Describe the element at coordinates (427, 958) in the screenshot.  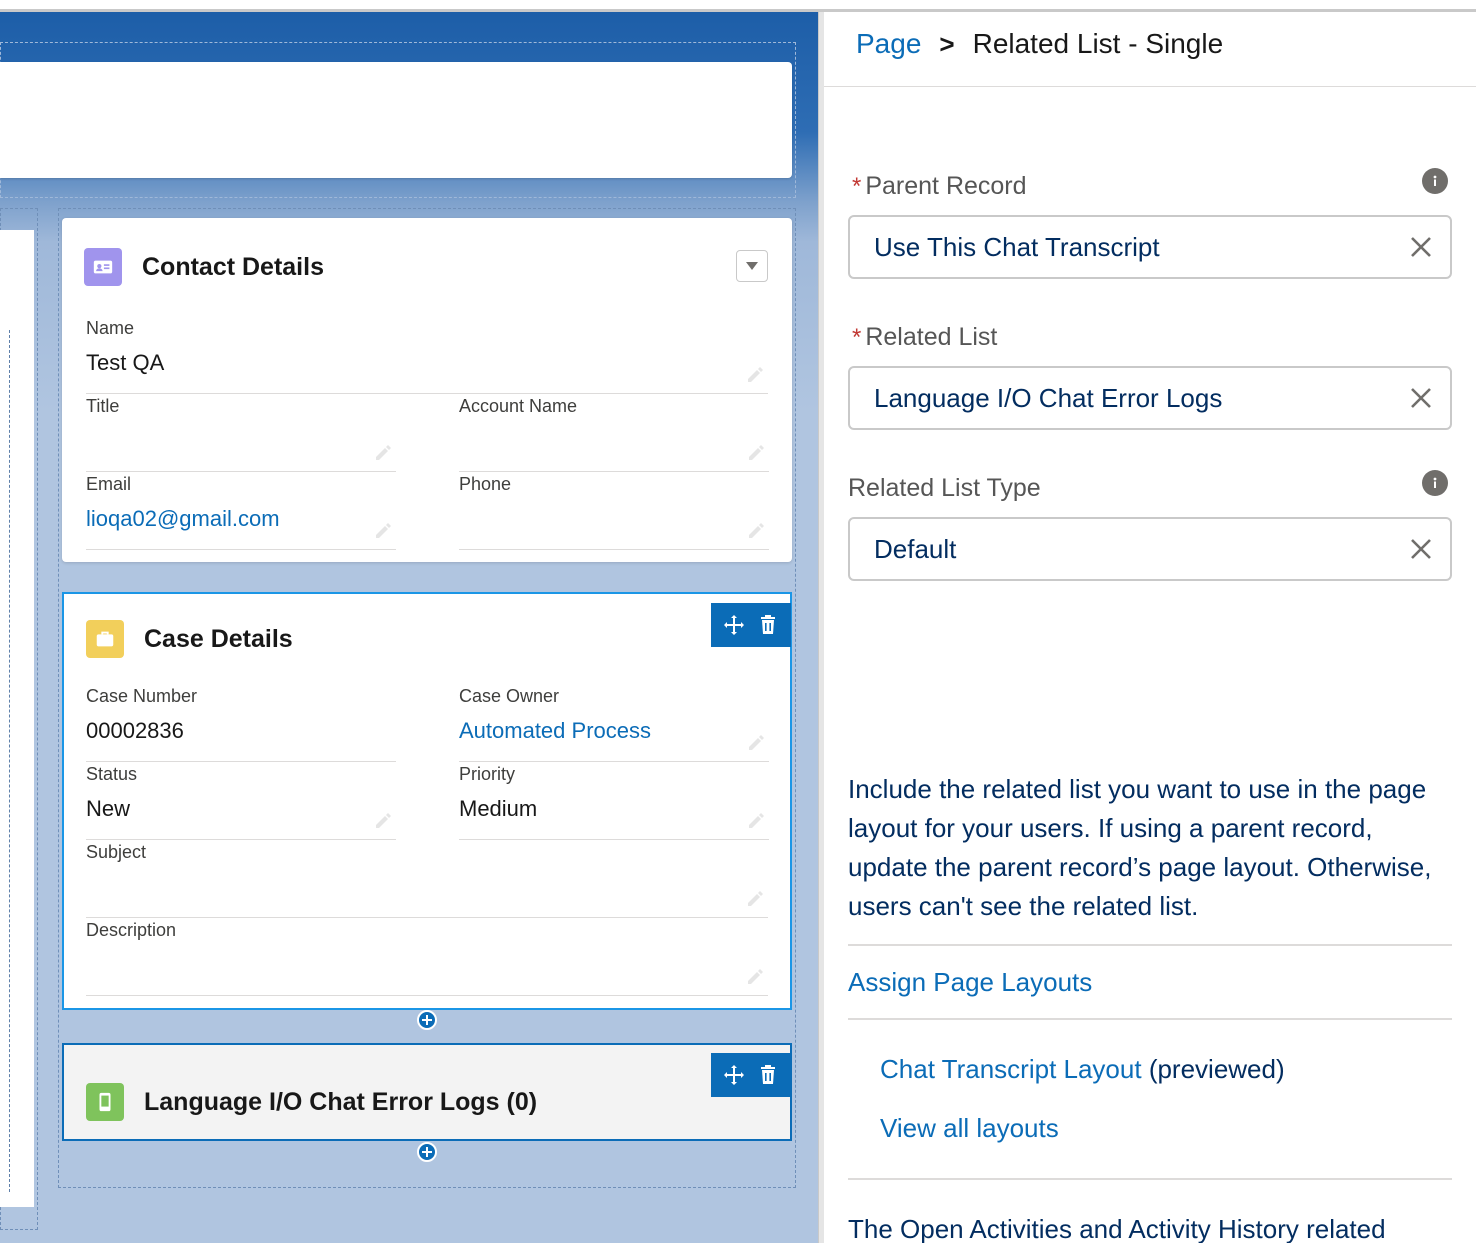
I see `field-description: Description` at that location.